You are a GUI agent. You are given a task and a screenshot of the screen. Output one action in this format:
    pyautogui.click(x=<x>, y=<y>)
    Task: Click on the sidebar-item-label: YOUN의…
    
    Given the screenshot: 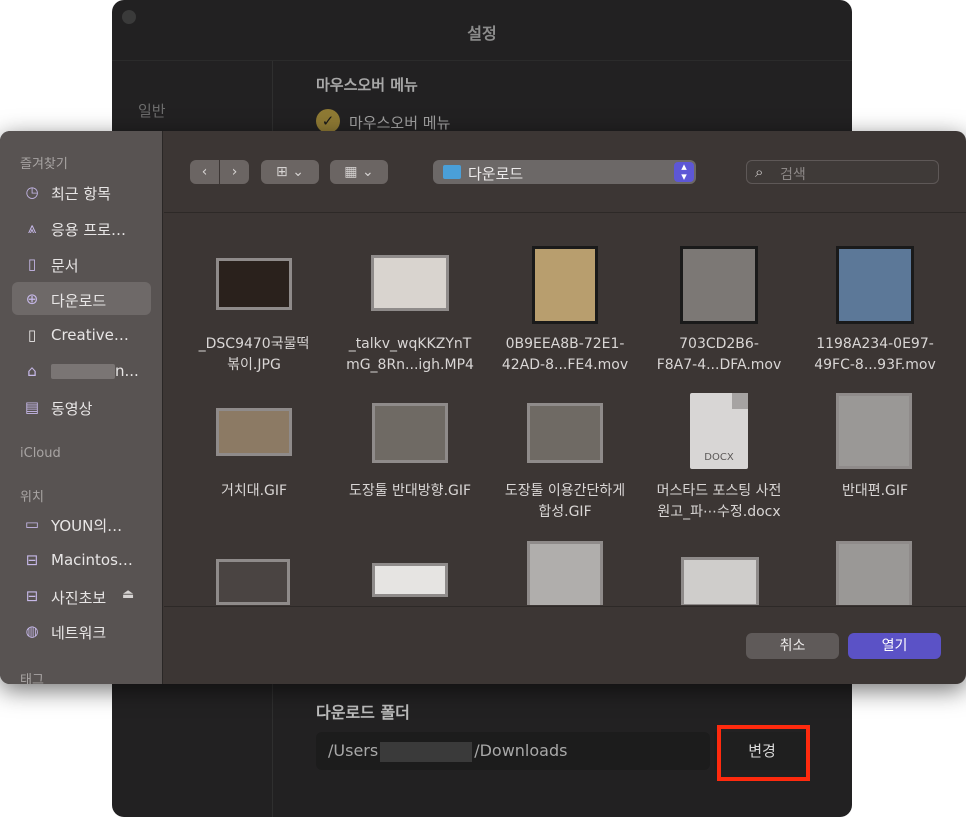 What is the action you would take?
    pyautogui.click(x=87, y=526)
    